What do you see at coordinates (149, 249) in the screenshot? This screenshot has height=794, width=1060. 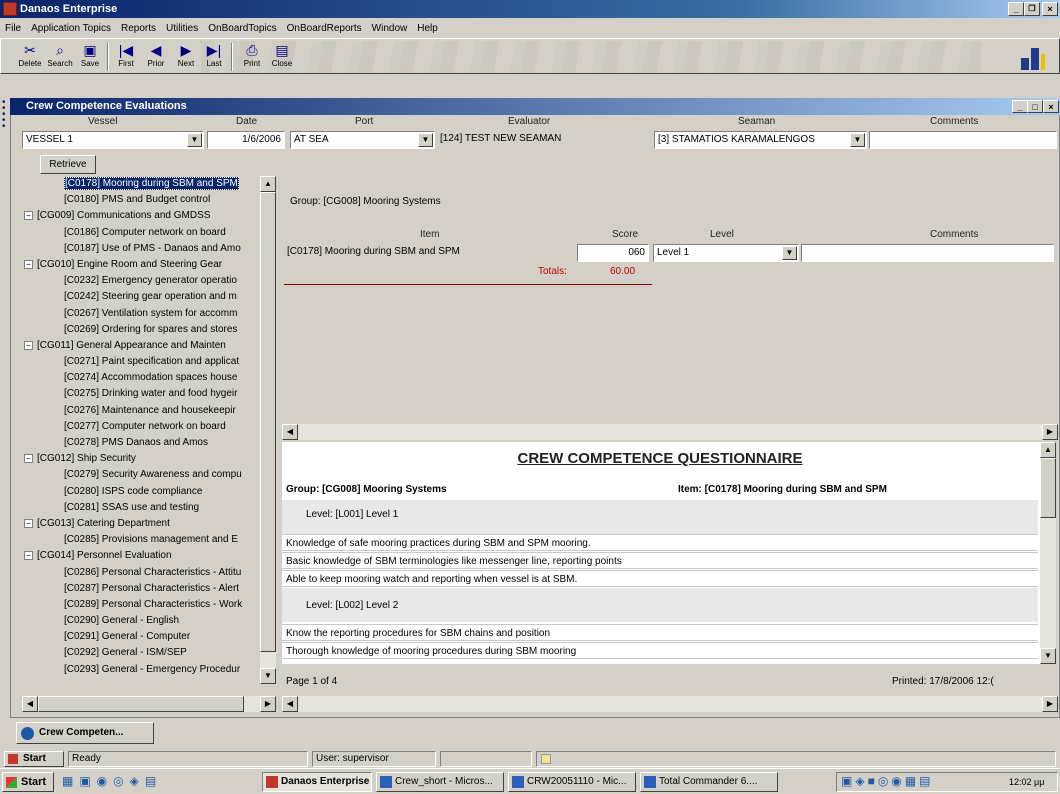 I see `tree-item: [C0187] Use of PMS - Danaos and Amo` at bounding box center [149, 249].